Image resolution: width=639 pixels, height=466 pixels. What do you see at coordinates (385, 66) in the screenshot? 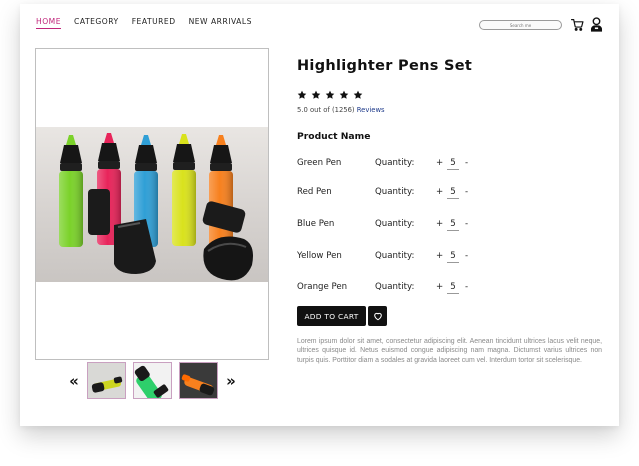
I see `product-title: Highlighter Pens Set` at bounding box center [385, 66].